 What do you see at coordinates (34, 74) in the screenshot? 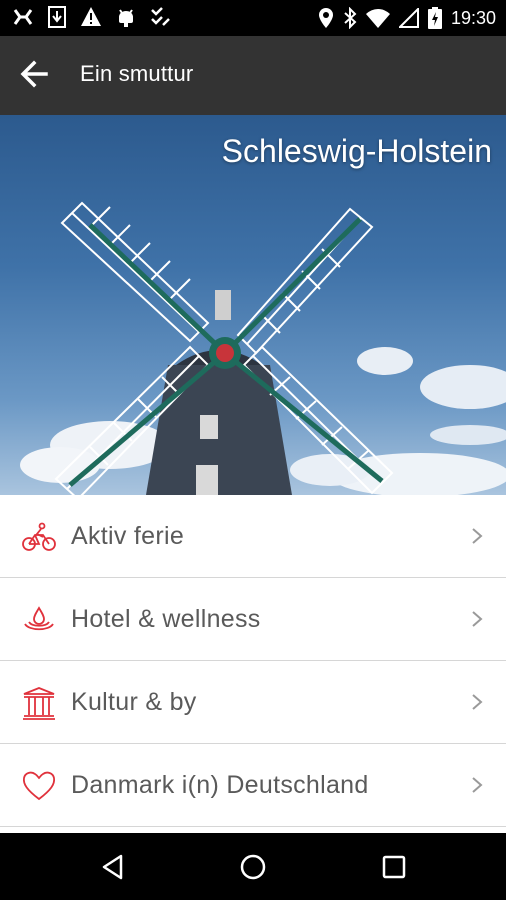
I see `arrow-back-icon` at bounding box center [34, 74].